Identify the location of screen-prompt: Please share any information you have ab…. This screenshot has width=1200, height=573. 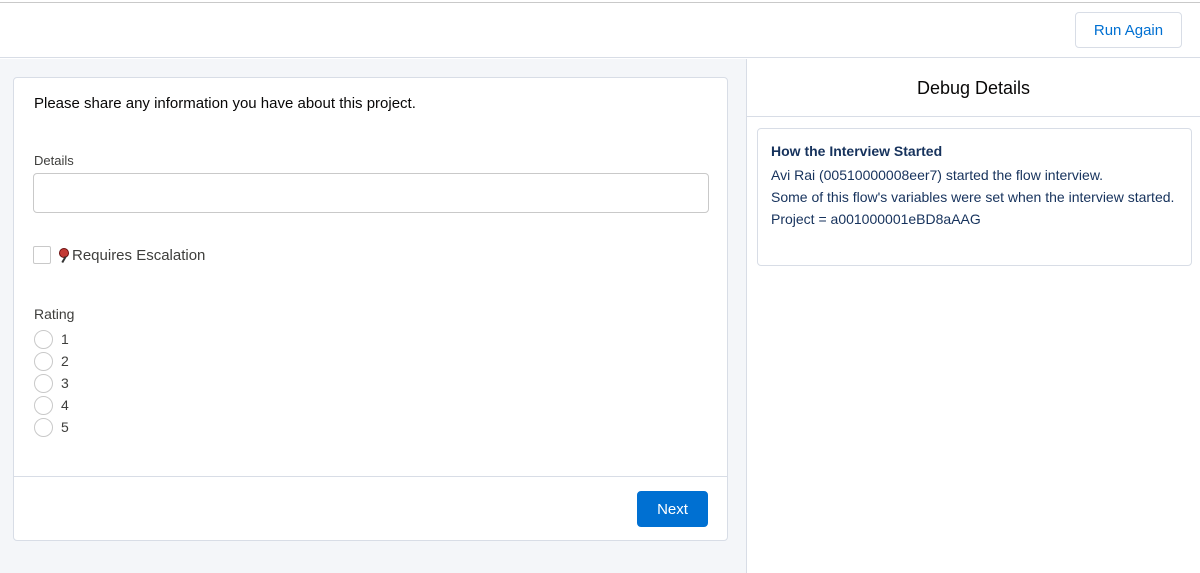
(225, 103).